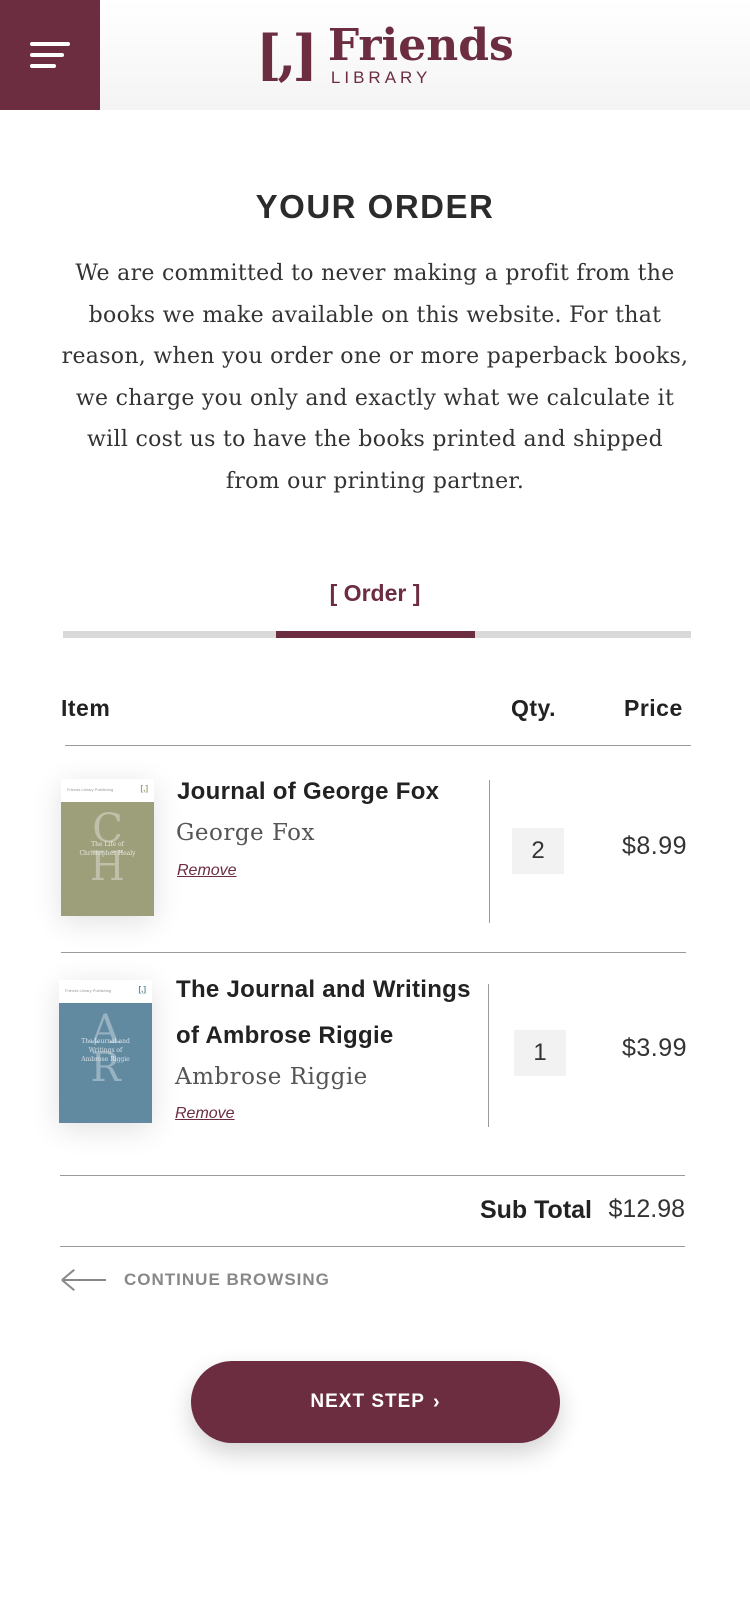 Image resolution: width=750 pixels, height=1600 pixels. What do you see at coordinates (534, 708) in the screenshot?
I see `column-header-qty: Qty.` at bounding box center [534, 708].